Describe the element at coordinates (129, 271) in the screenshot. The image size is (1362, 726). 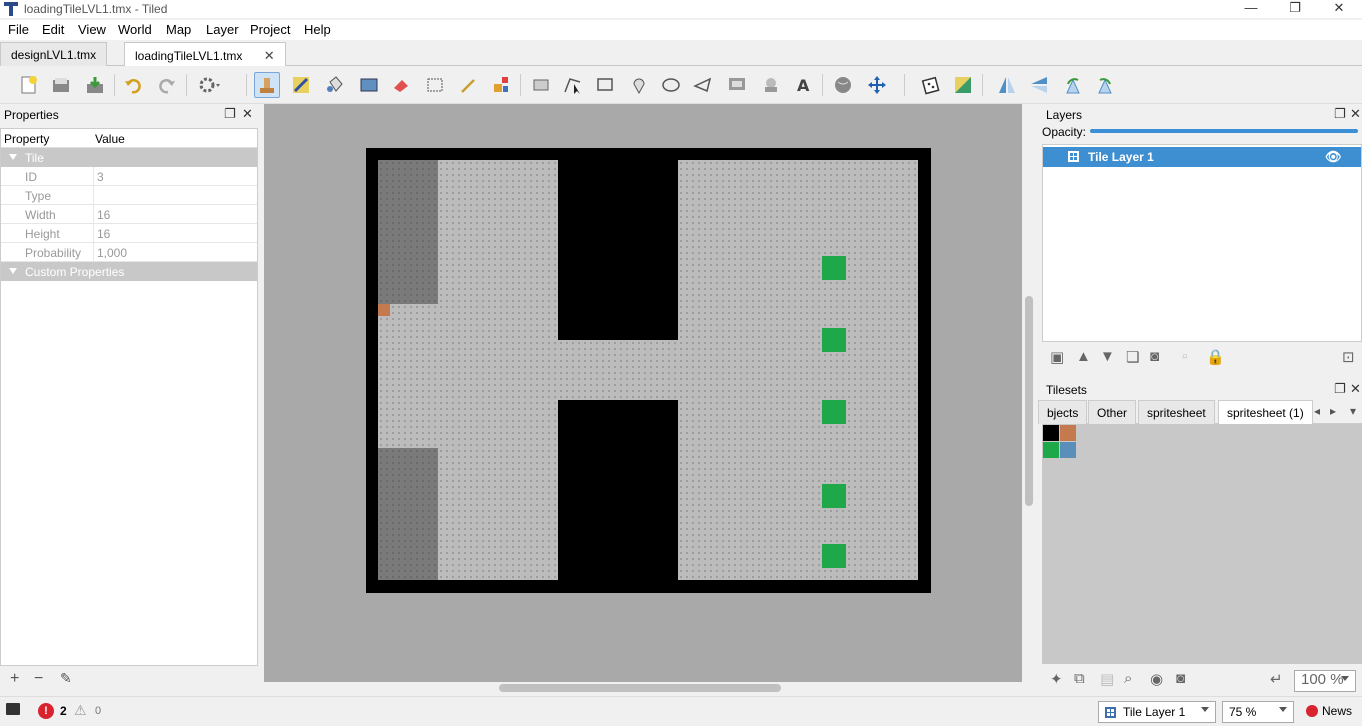
I see `group-custom-properties: Custom Properties` at that location.